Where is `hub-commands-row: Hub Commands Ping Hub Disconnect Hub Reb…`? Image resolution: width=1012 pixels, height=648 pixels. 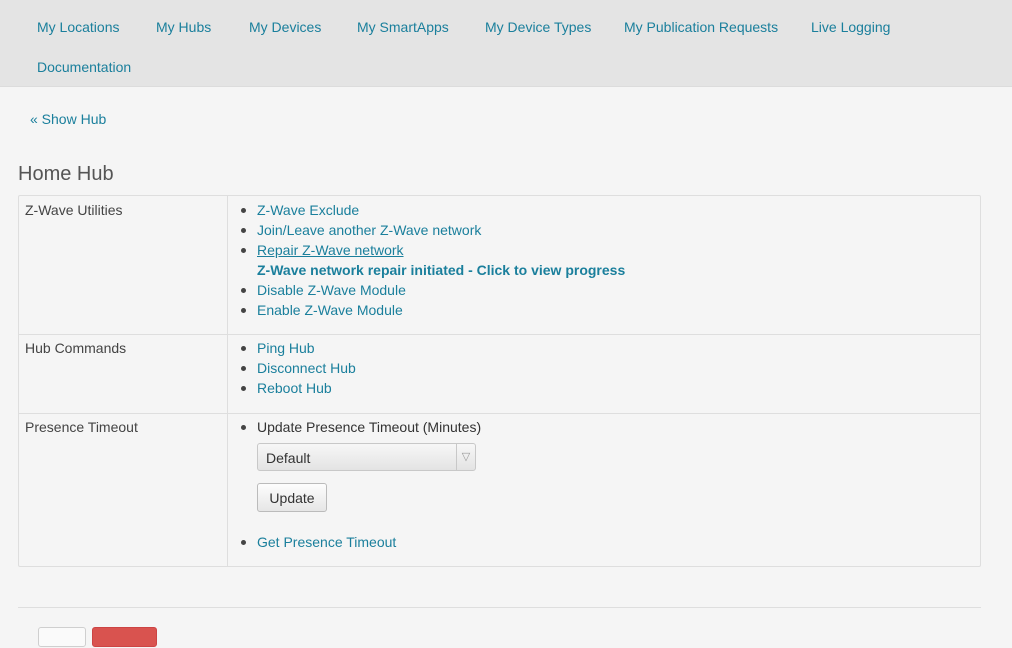
hub-commands-row: Hub Commands Ping Hub Disconnect Hub Reb… is located at coordinates (499, 374).